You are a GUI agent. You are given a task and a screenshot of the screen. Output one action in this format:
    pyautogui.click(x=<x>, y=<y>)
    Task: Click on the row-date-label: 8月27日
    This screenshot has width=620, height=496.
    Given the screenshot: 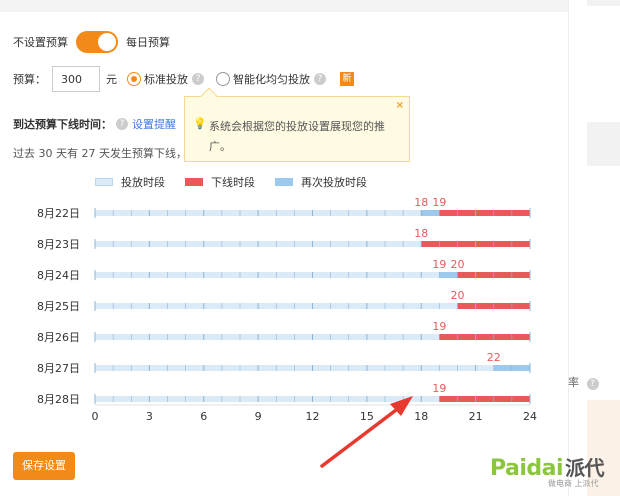 What is the action you would take?
    pyautogui.click(x=58, y=368)
    